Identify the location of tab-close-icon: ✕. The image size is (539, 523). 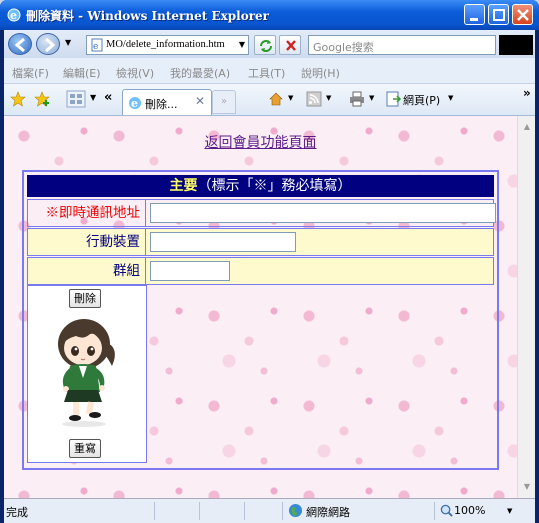
(200, 101).